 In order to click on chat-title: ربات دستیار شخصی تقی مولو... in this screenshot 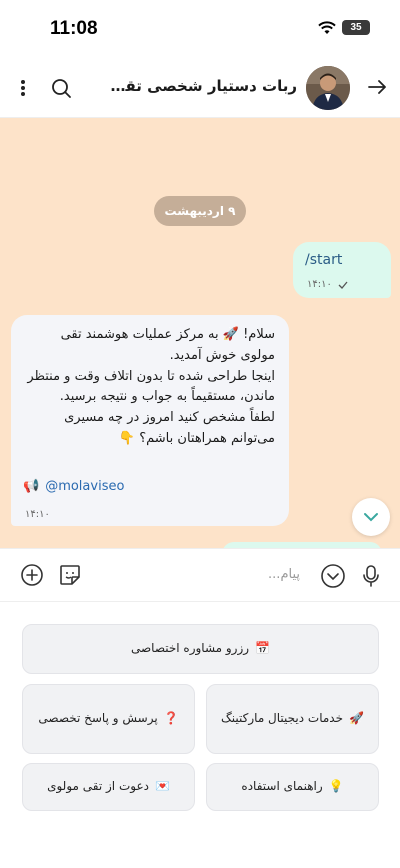, I will do `click(197, 86)`.